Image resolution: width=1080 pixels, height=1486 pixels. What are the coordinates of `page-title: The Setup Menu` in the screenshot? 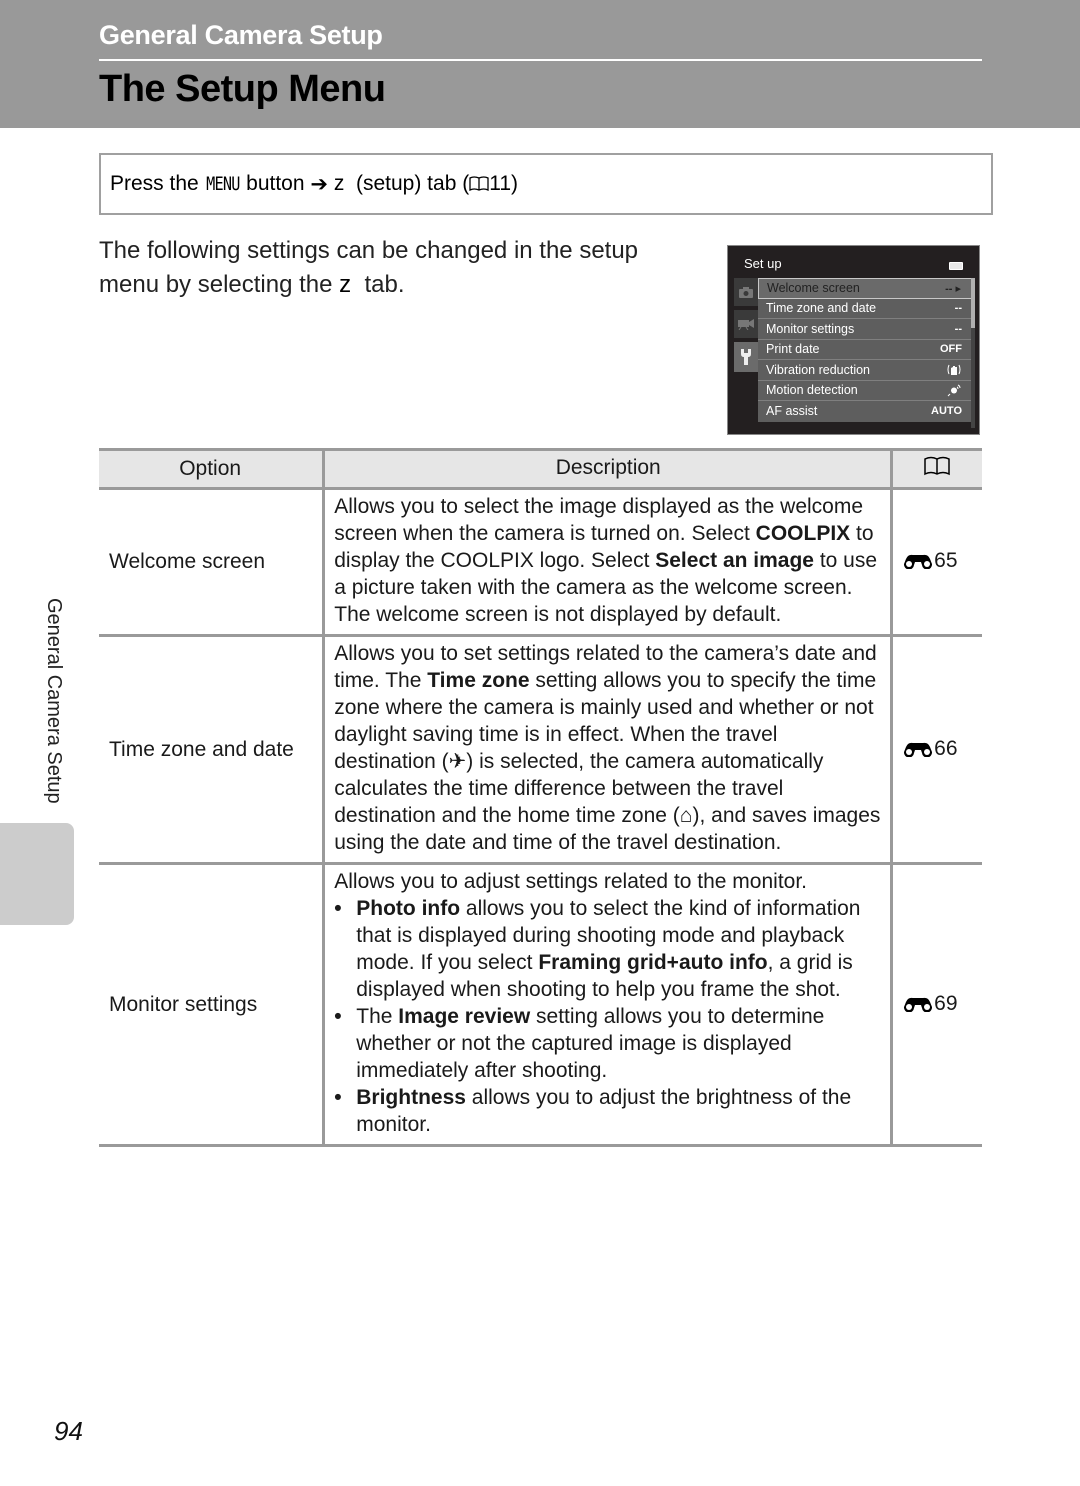 It's located at (242, 89).